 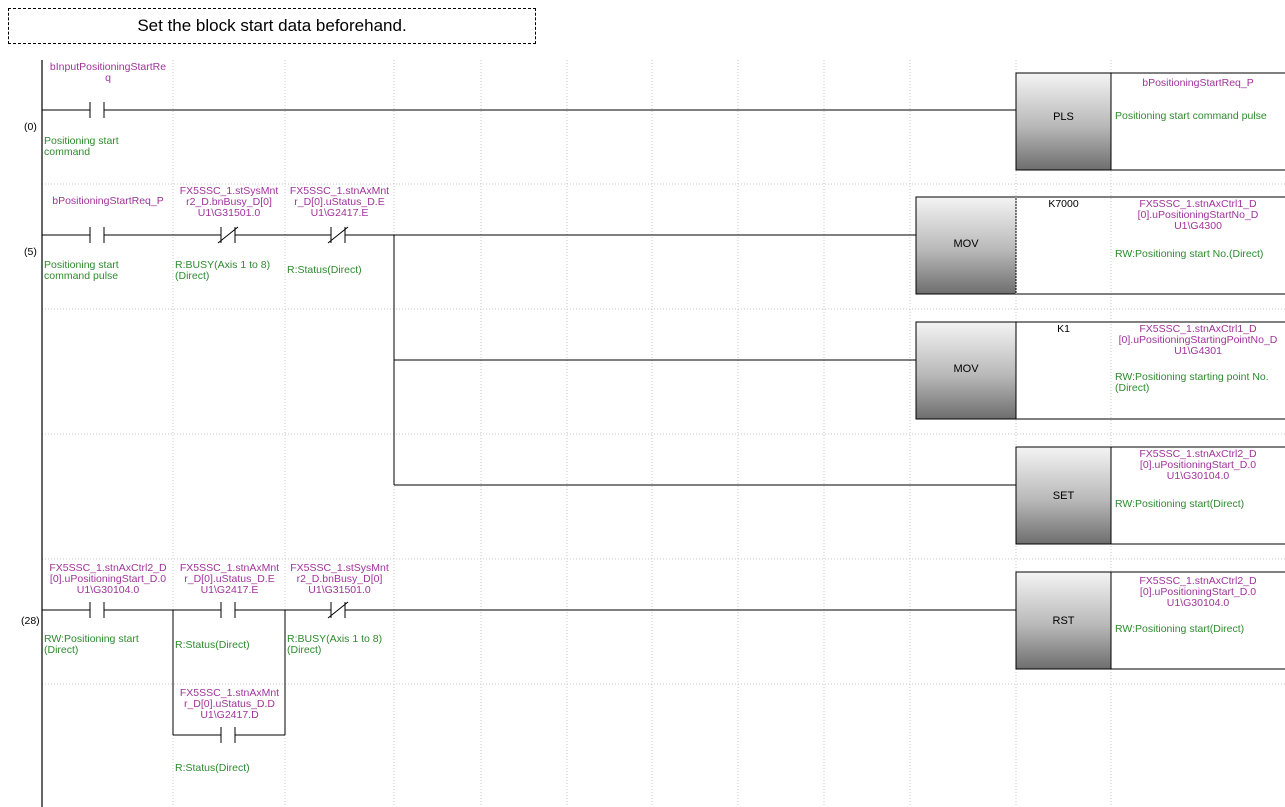 What do you see at coordinates (1063, 496) in the screenshot?
I see `set-instruction-label: SET` at bounding box center [1063, 496].